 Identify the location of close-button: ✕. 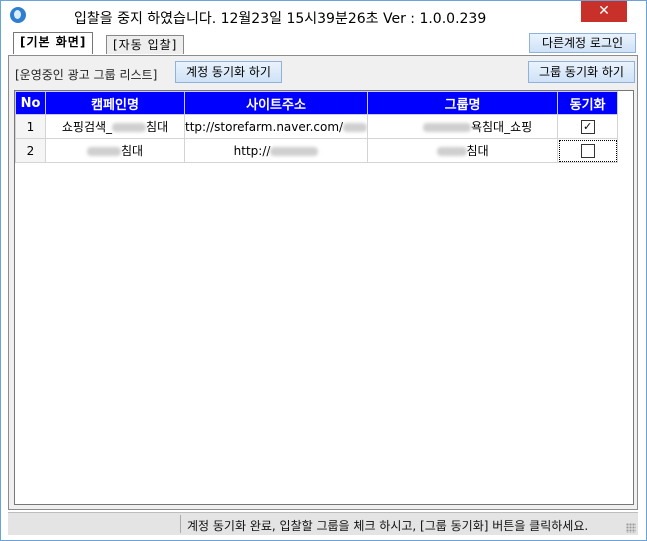
(604, 11).